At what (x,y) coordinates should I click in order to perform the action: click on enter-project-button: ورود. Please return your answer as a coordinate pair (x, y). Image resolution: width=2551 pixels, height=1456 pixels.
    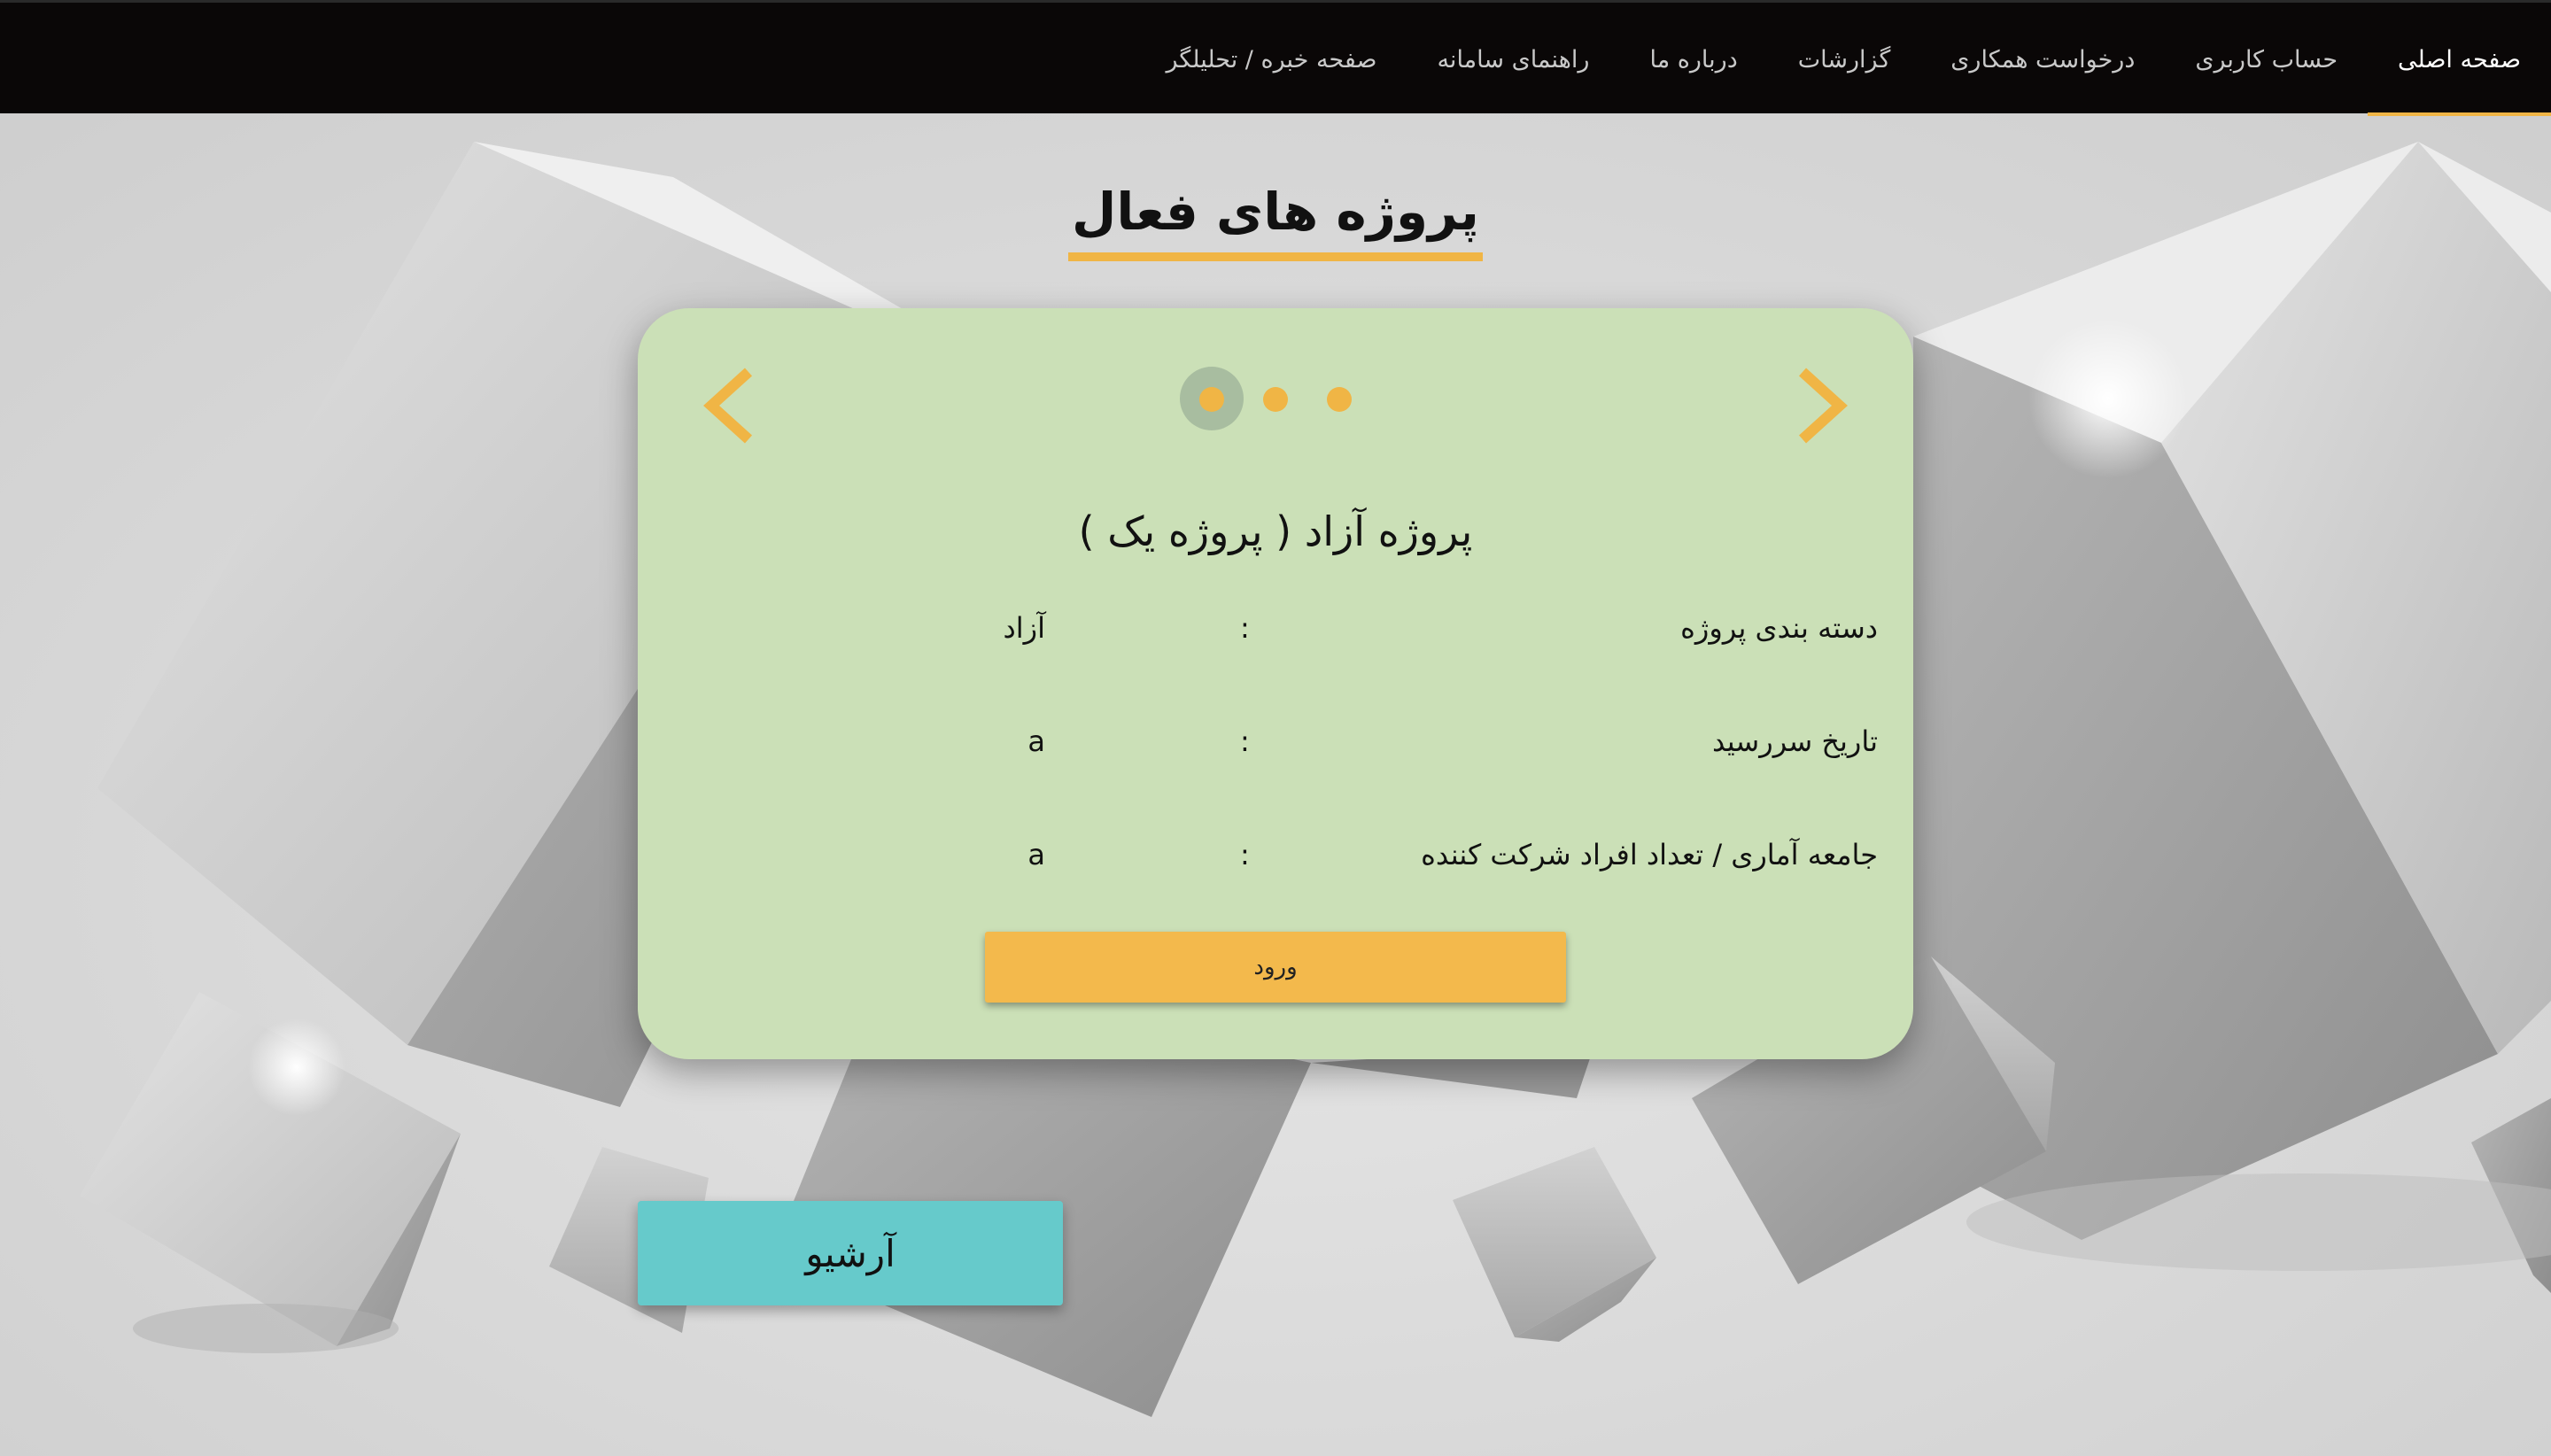
    Looking at the image, I should click on (1275, 967).